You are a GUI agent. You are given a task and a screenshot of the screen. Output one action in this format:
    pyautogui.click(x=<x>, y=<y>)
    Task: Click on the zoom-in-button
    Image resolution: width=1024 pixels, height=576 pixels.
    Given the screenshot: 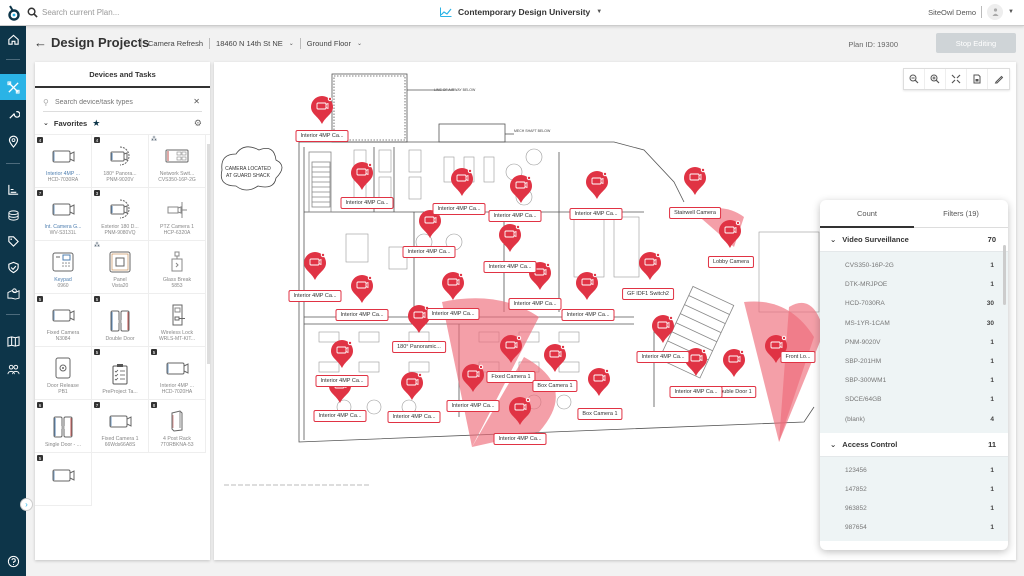 What is the action you would take?
    pyautogui.click(x=935, y=79)
    